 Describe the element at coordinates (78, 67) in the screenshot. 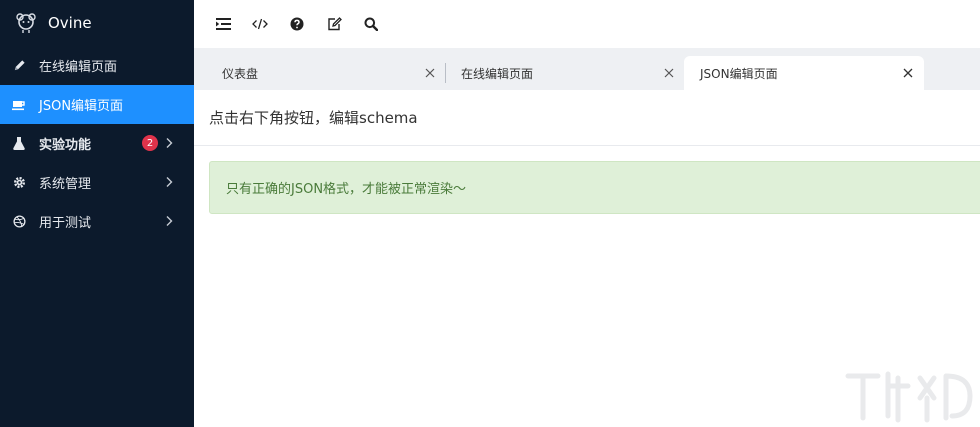

I see `sidebar-item-label: 在线编辑页面` at that location.